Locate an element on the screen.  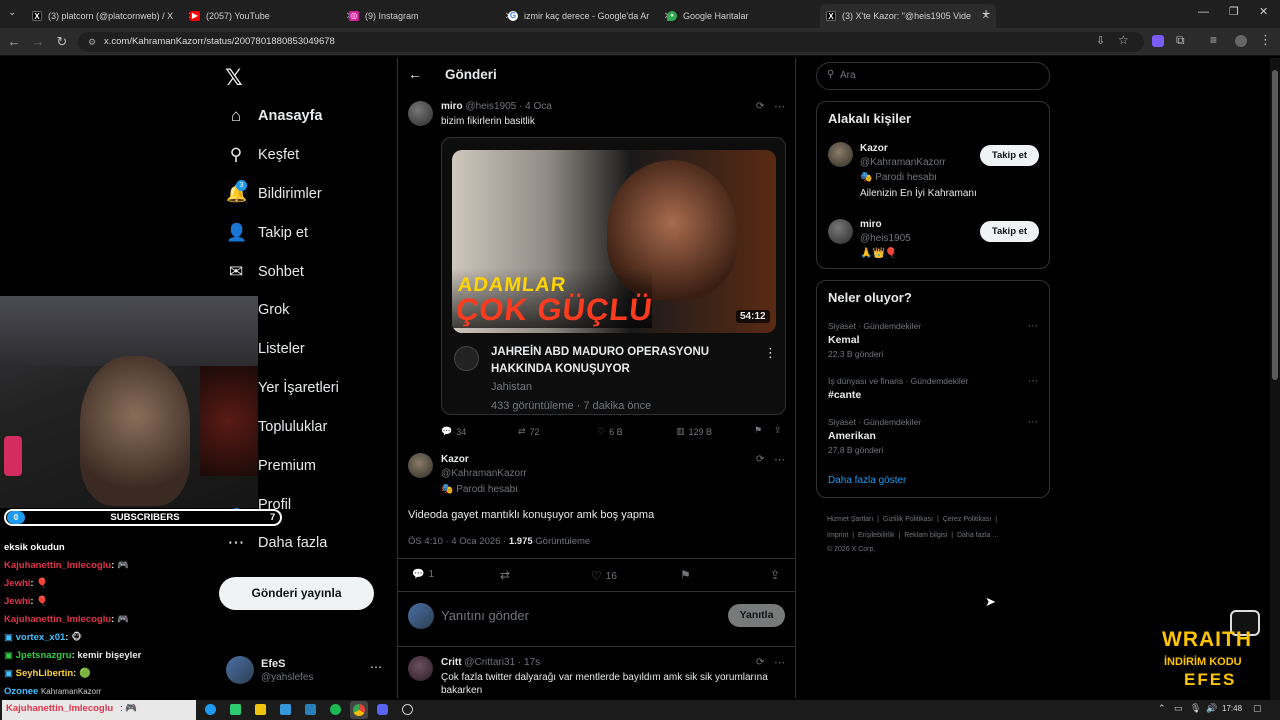
scrollbar is located at coordinates (1275, 379).